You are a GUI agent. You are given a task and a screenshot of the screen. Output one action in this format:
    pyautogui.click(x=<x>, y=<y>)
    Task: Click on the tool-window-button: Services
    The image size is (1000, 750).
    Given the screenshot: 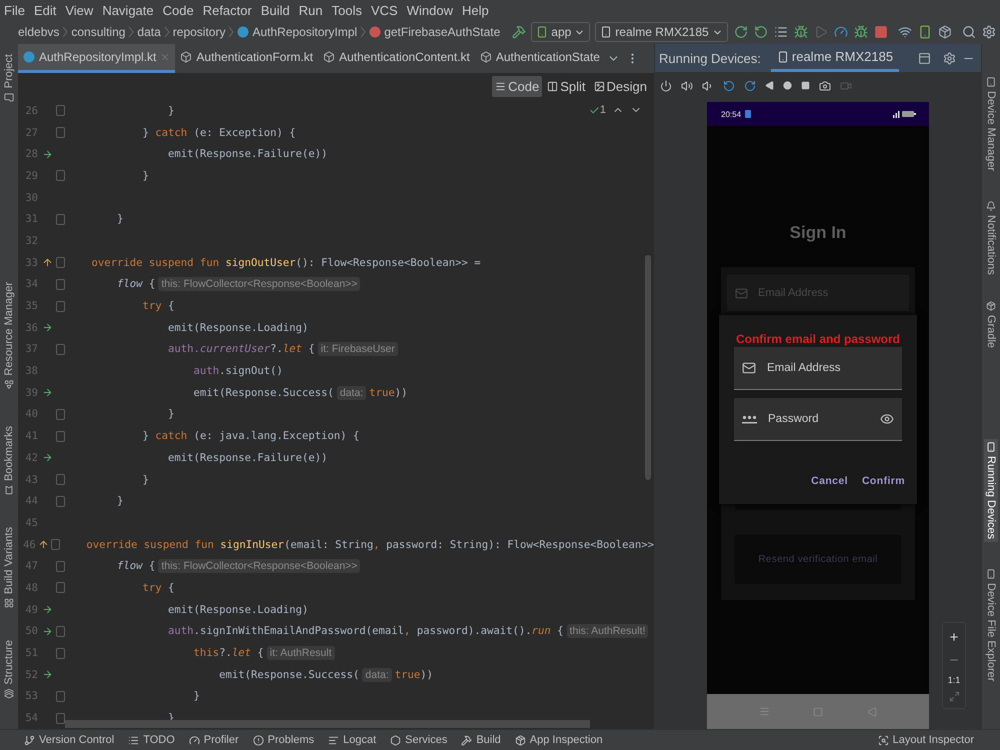 What is the action you would take?
    pyautogui.click(x=419, y=740)
    